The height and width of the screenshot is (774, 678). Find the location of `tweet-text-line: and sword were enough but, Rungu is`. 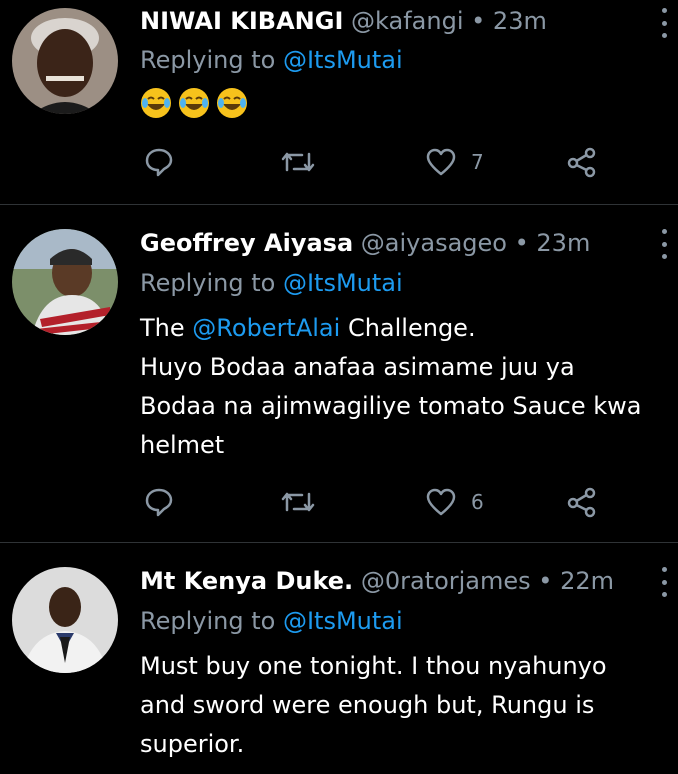

tweet-text-line: and sword were enough but, Rungu is is located at coordinates (367, 705).